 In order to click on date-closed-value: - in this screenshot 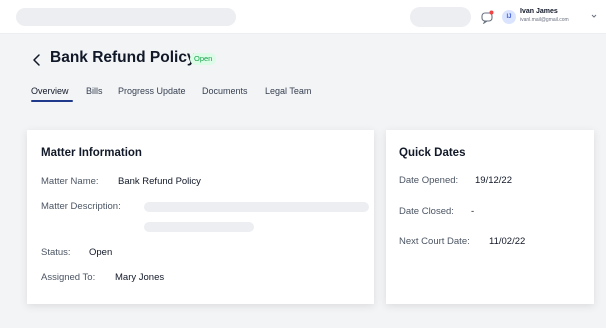, I will do `click(473, 211)`.